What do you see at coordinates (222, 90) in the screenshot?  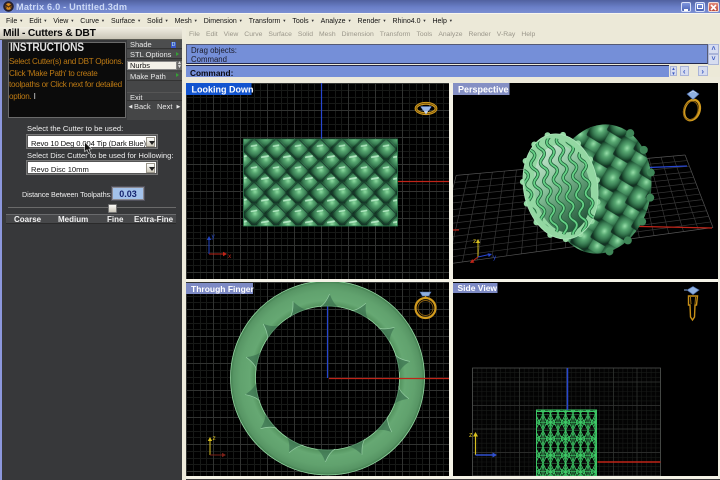 I see `svg-text: Looking Down` at bounding box center [222, 90].